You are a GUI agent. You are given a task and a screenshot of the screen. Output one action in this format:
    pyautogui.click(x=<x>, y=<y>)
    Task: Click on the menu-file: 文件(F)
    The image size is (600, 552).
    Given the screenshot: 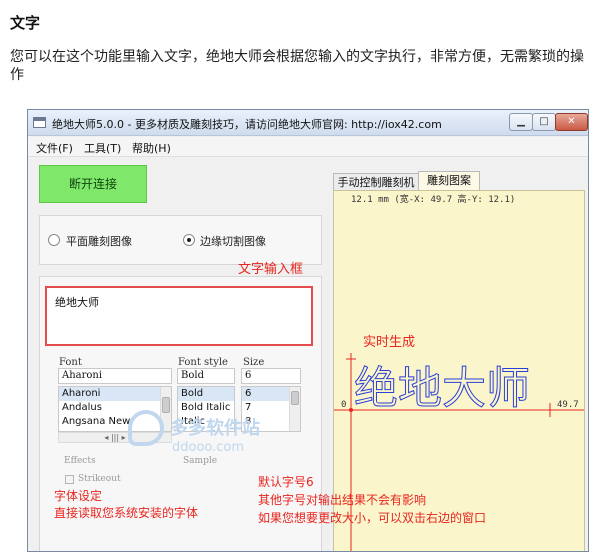 What is the action you would take?
    pyautogui.click(x=54, y=148)
    